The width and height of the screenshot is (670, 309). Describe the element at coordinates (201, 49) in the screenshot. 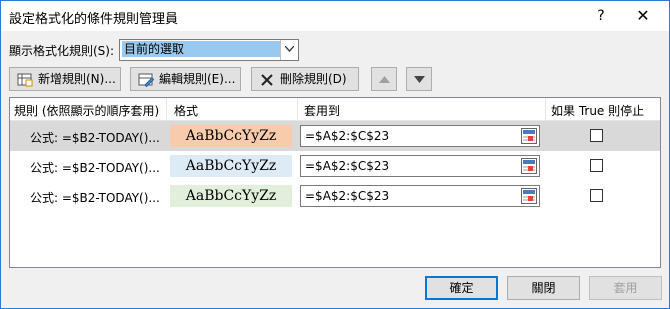

I see `show-rules-selected-value: 目前的選取` at that location.